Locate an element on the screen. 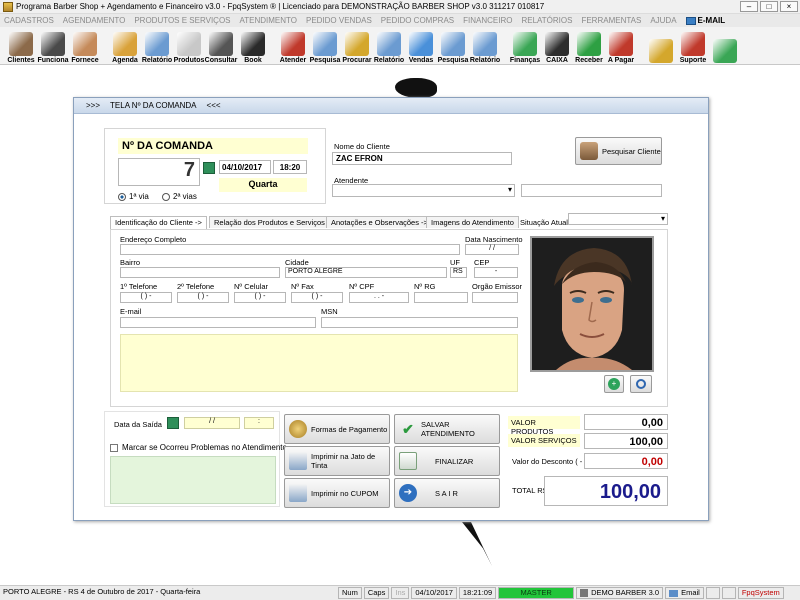  imprimir-jato-button: Imprimir na Jato de Tinta is located at coordinates (337, 461).